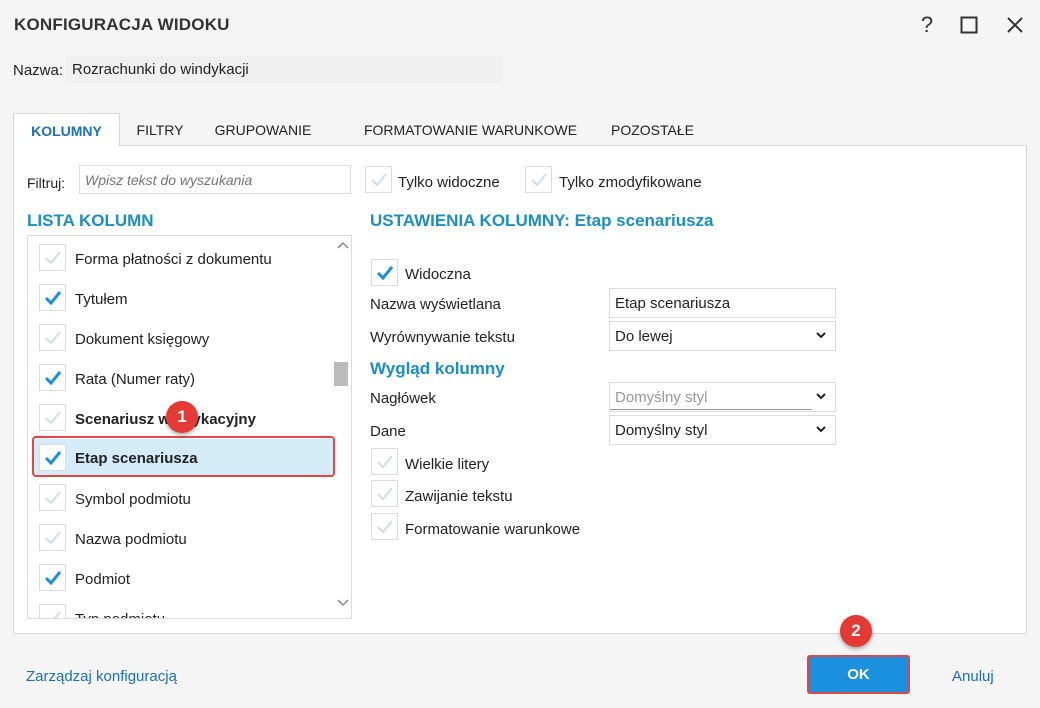  Describe the element at coordinates (722, 303) in the screenshot. I see `display-name-input: Etap scenariusza` at that location.